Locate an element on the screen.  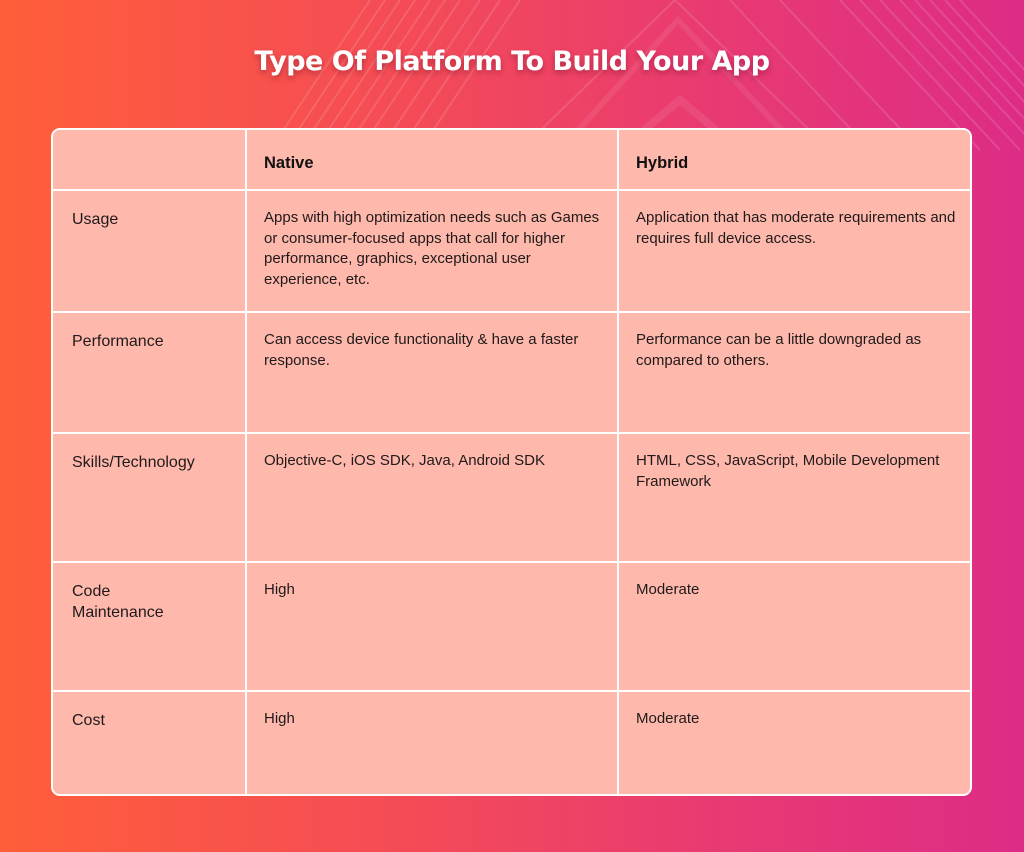
table-header-row: Native Hybrid is located at coordinates (511, 160).